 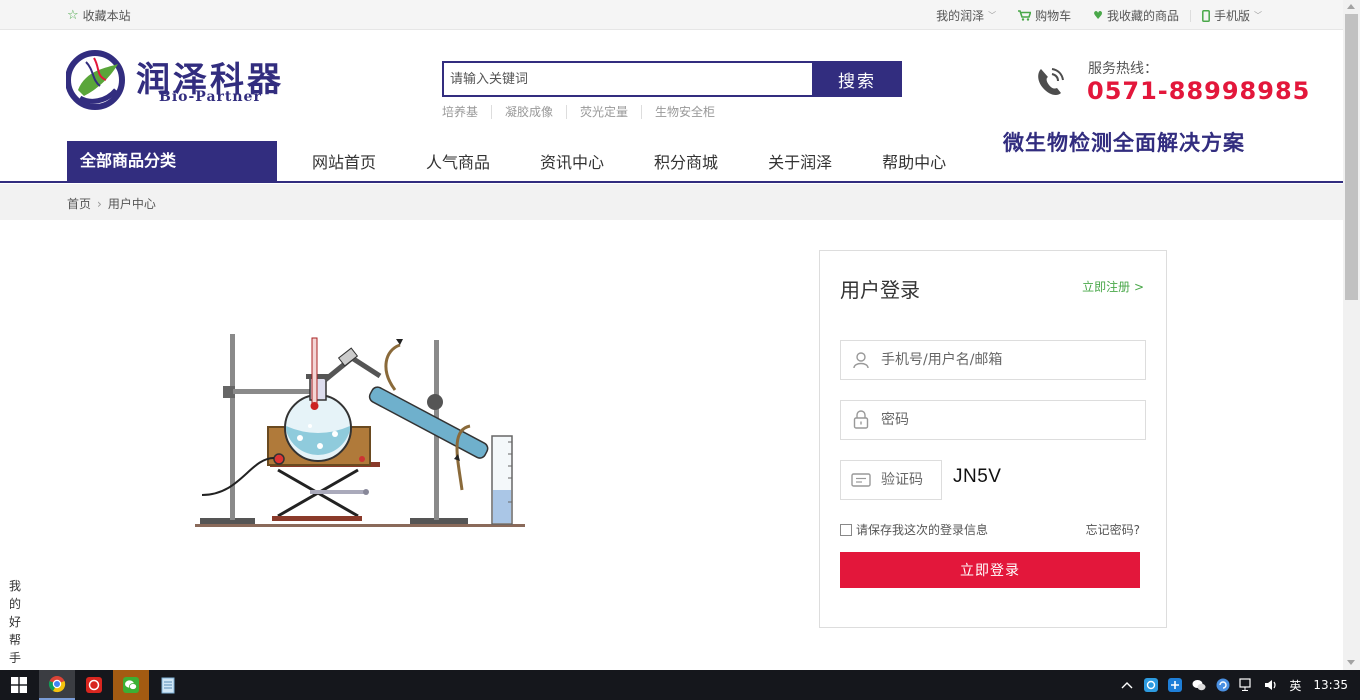 I want to click on nav-links: 网站首页 人气商品 资讯中心 积分商城 关于润泽 帮助中心, so click(x=629, y=161).